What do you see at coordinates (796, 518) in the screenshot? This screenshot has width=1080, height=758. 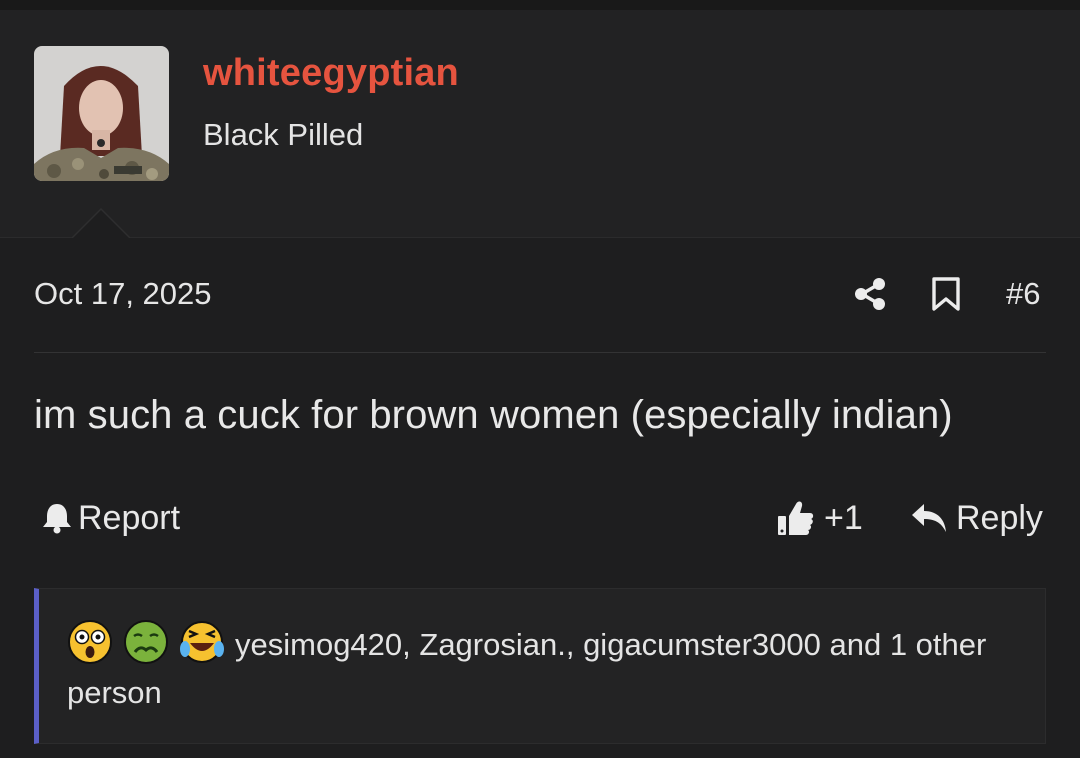 I see `thumbs-up-icon` at bounding box center [796, 518].